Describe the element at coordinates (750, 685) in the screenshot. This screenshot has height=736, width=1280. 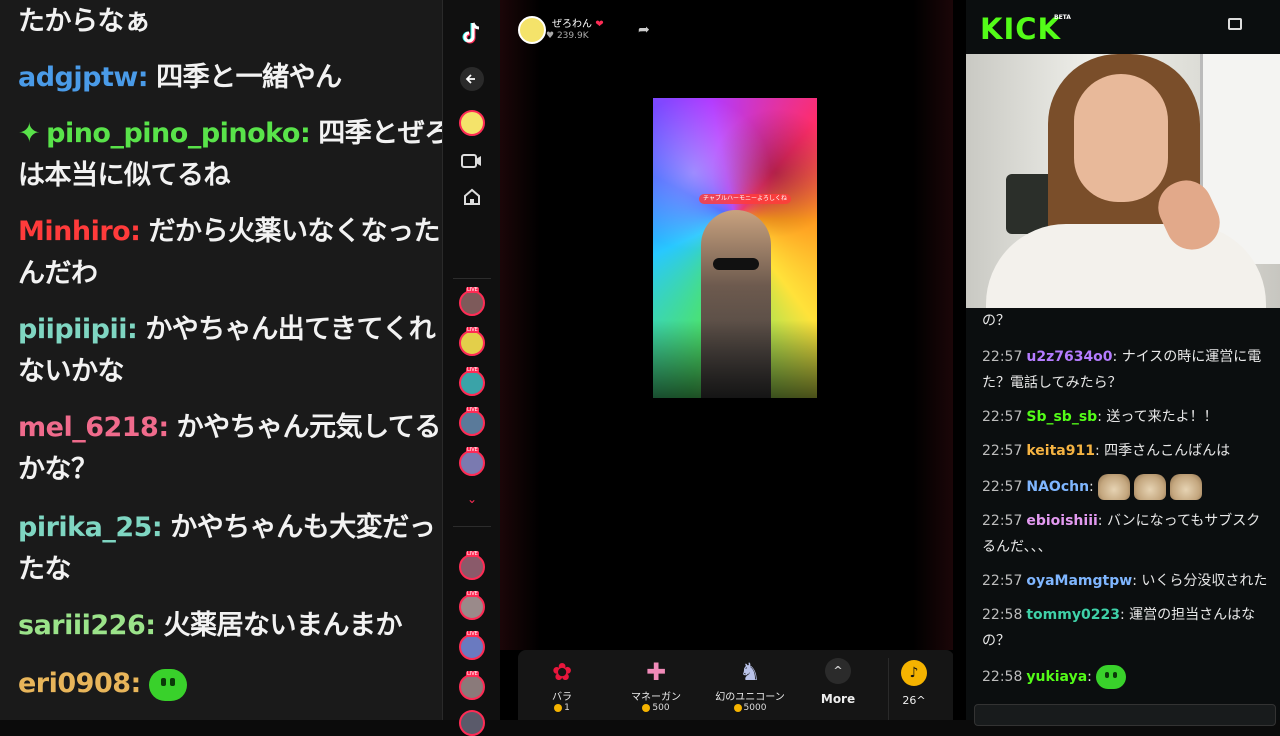
I see `gift-unicorn: ♞ 幻のユニコーン 5000` at that location.